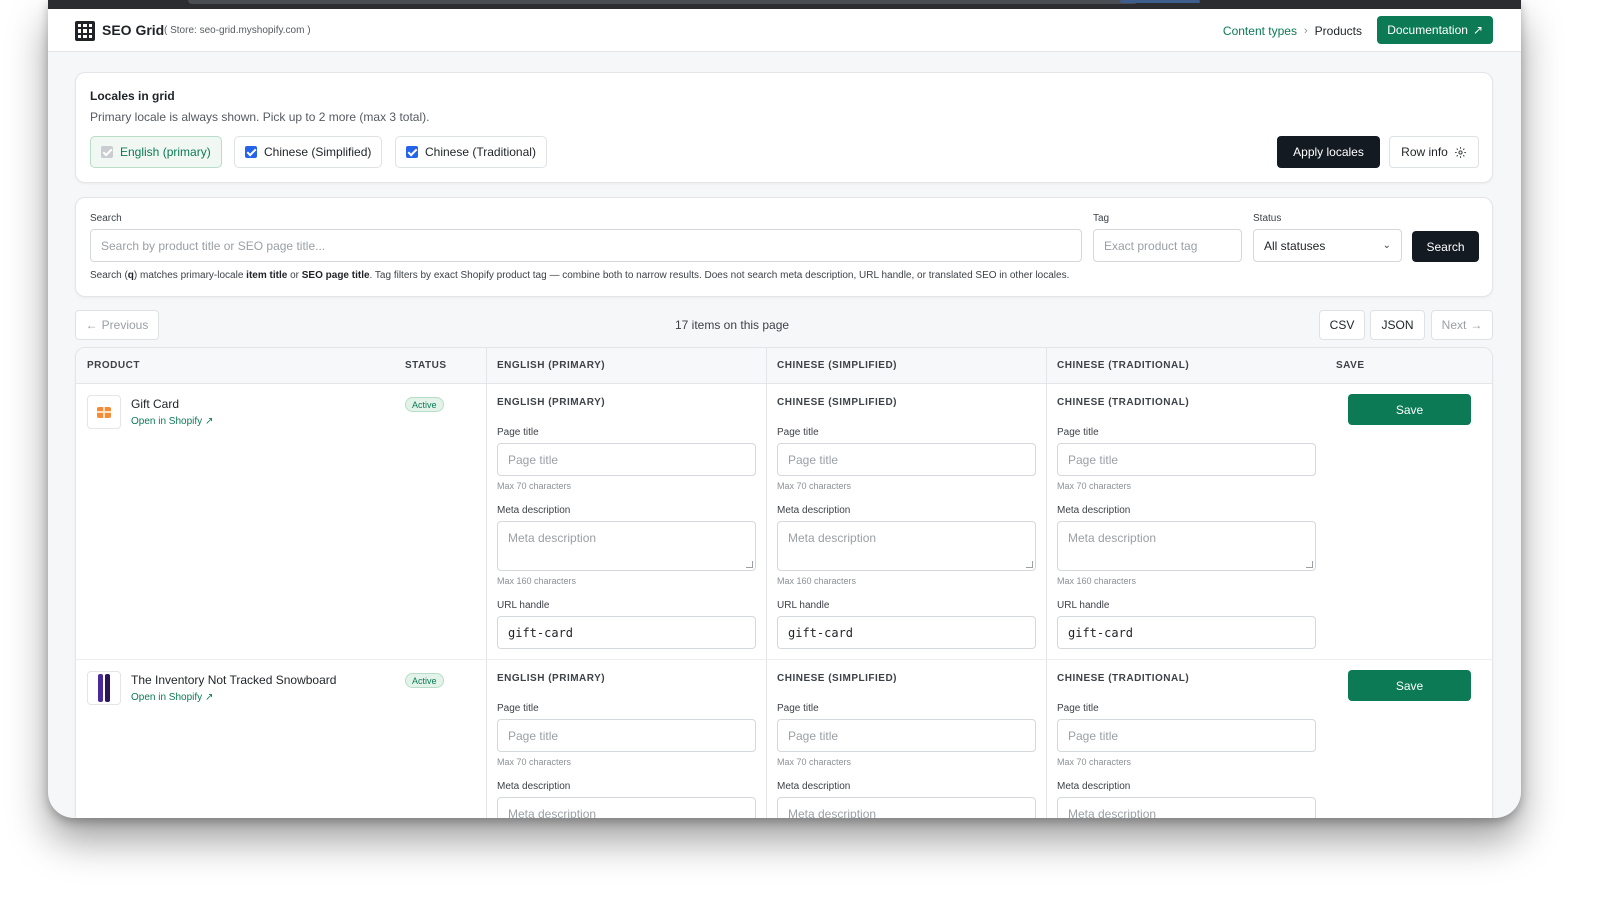 This screenshot has width=1600, height=900. I want to click on chevron-right-icon: ›, so click(1305, 31).